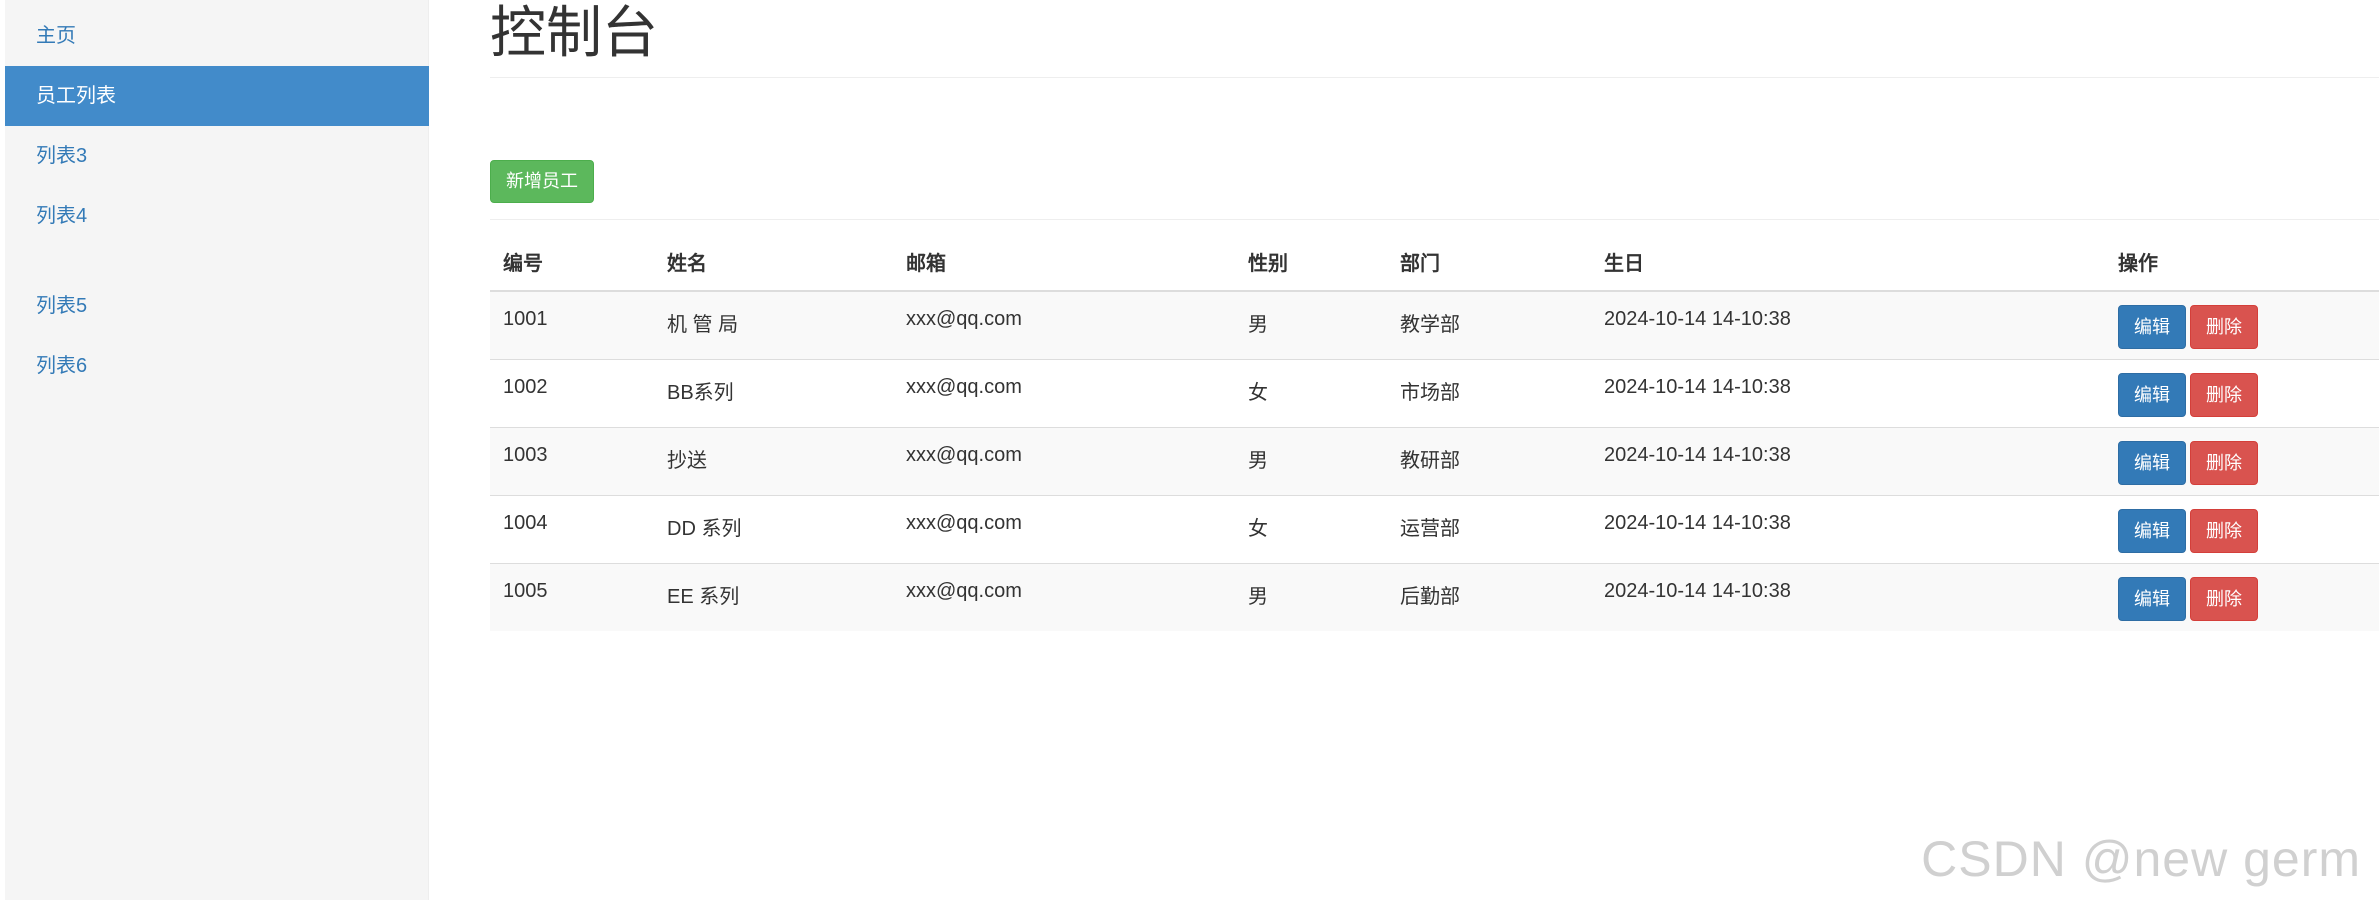  Describe the element at coordinates (1489, 392) in the screenshot. I see `cell-department: 市场部` at that location.